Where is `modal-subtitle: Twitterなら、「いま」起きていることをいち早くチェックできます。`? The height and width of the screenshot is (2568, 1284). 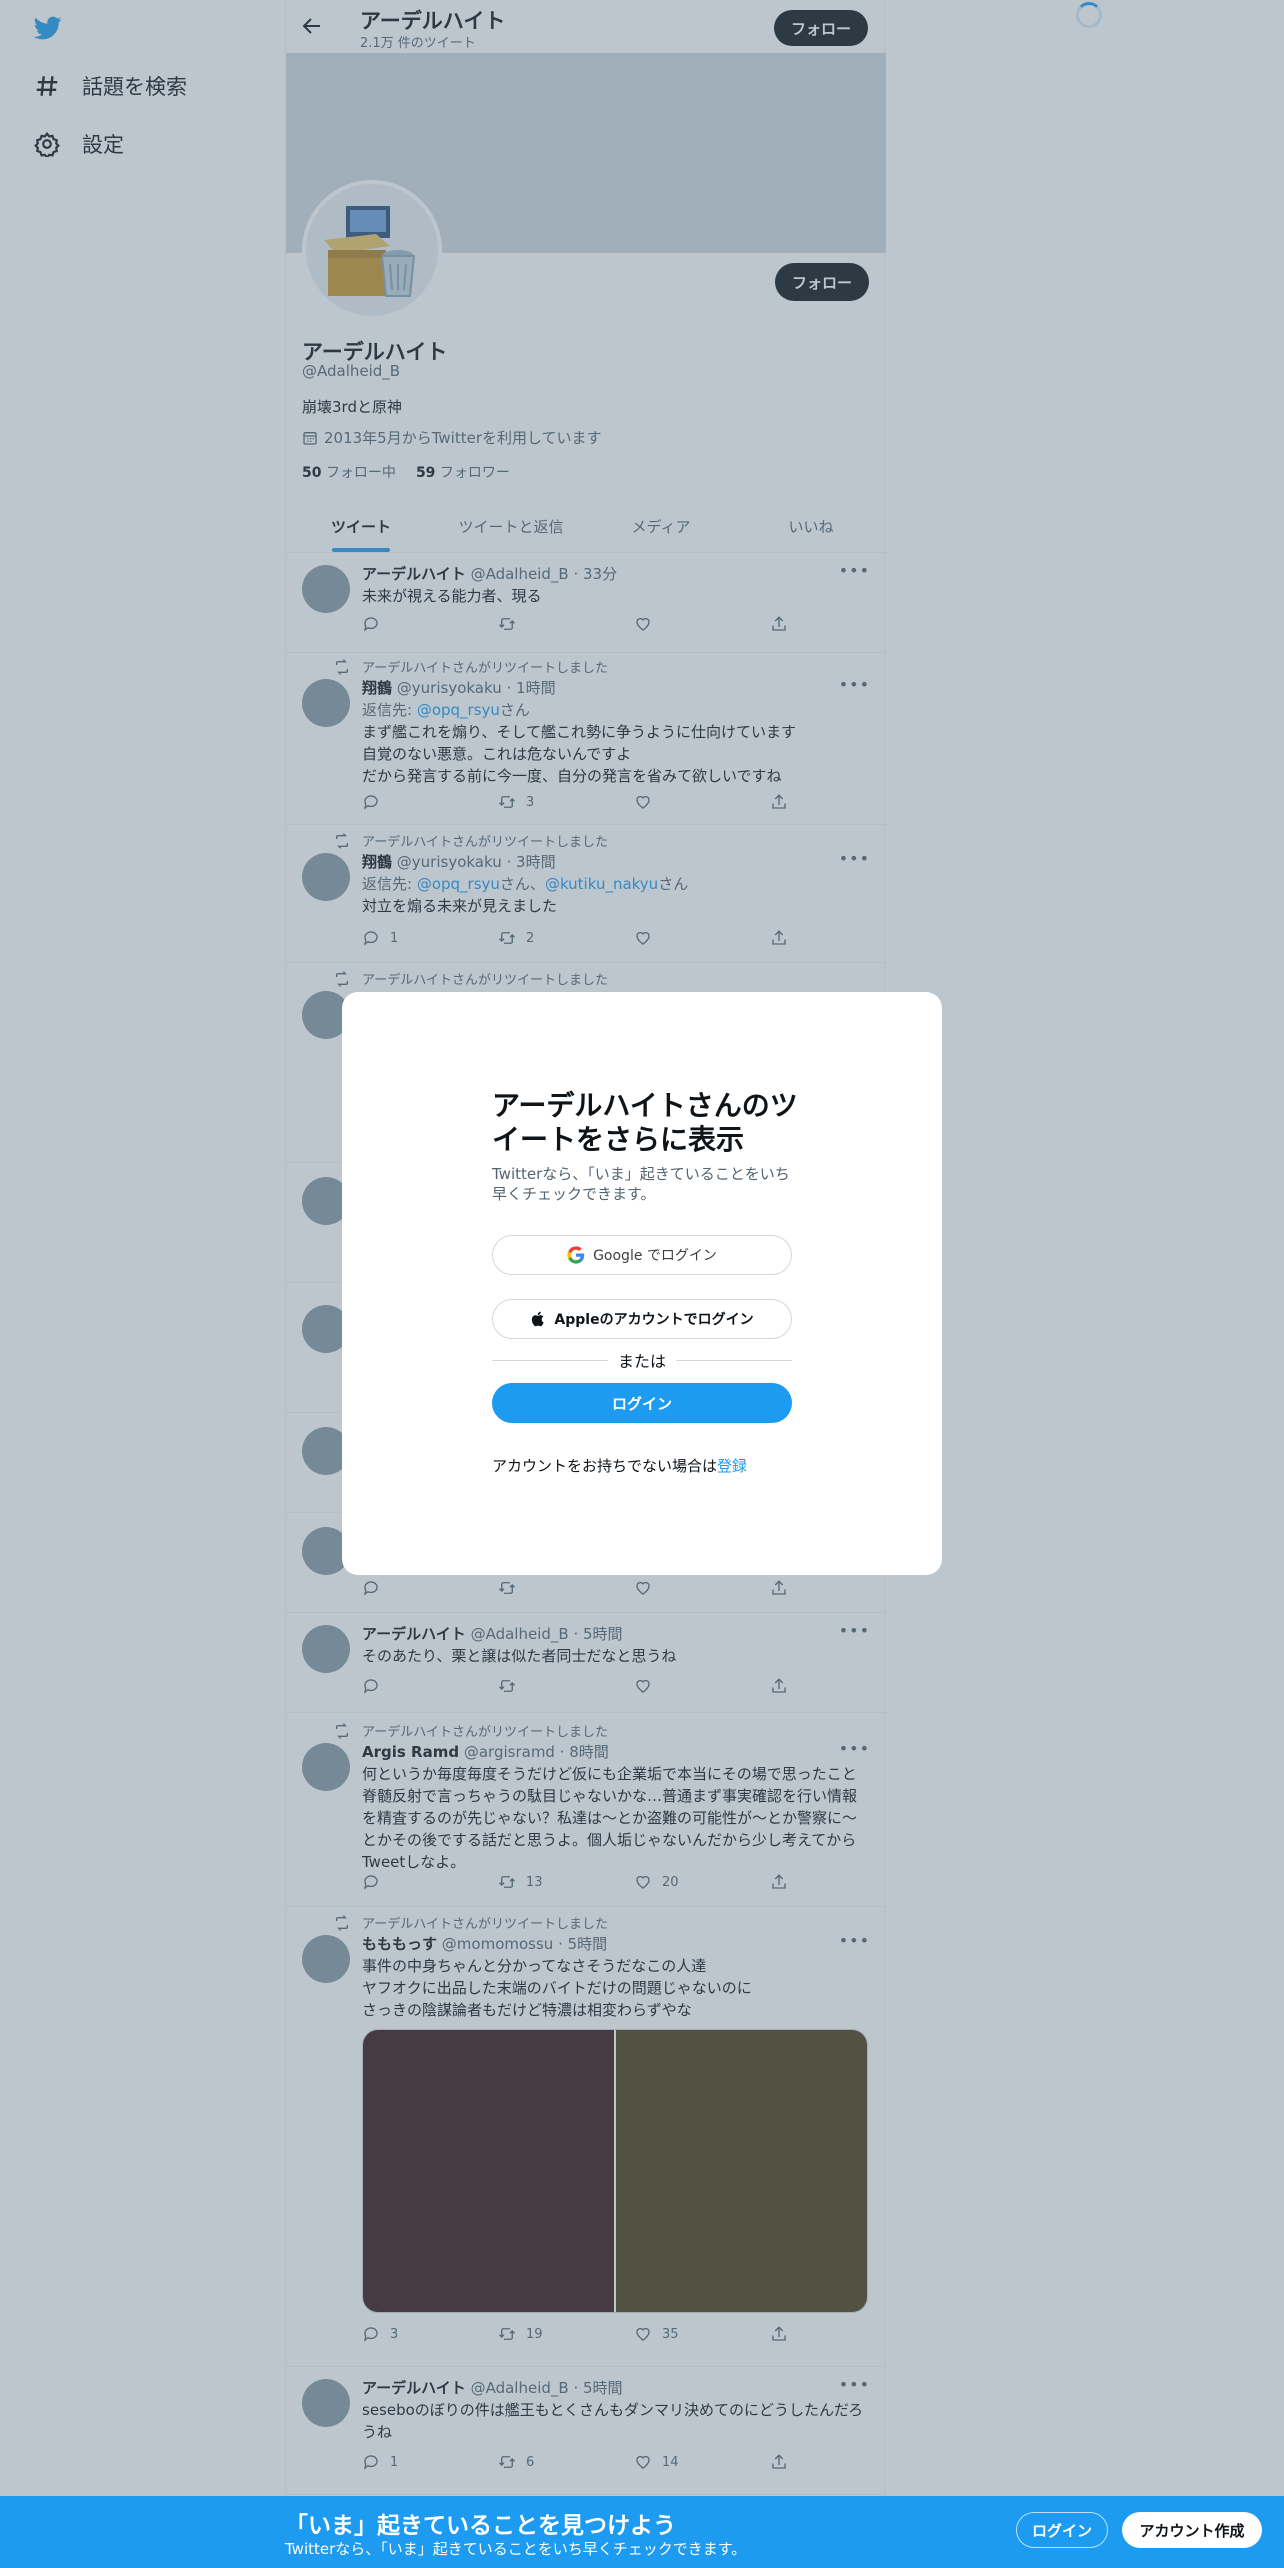 modal-subtitle: Twitterなら、「いま」起きていることをいち早くチェックできます。 is located at coordinates (641, 1184).